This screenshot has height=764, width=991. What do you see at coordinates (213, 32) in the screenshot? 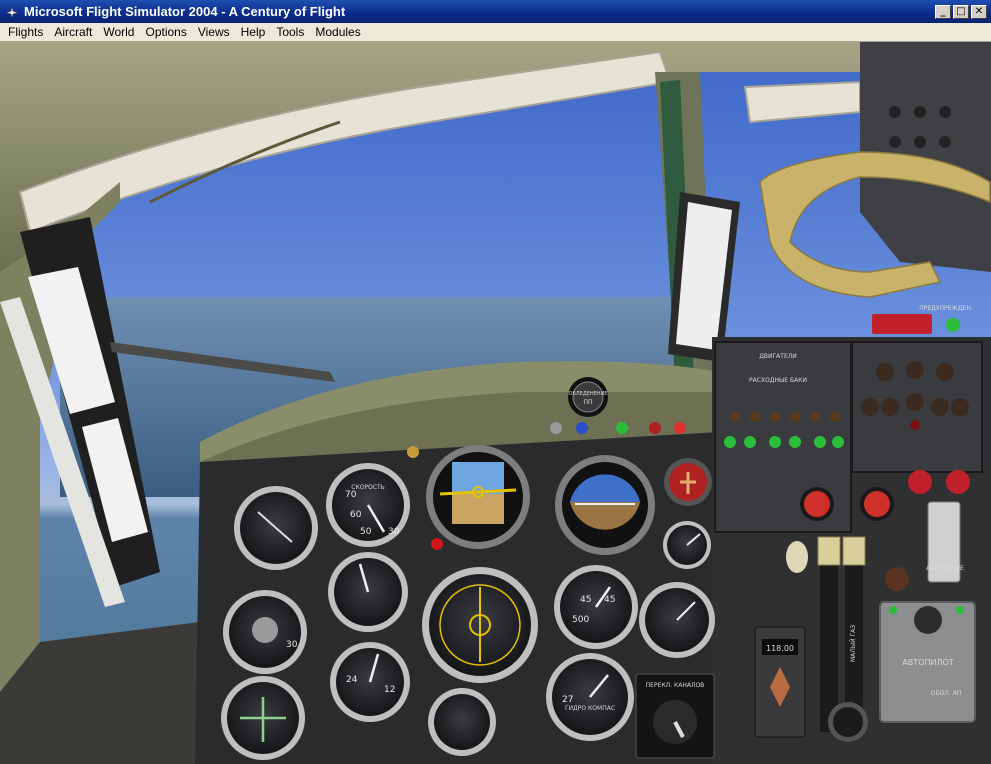
I see `menu-views: Views` at bounding box center [213, 32].